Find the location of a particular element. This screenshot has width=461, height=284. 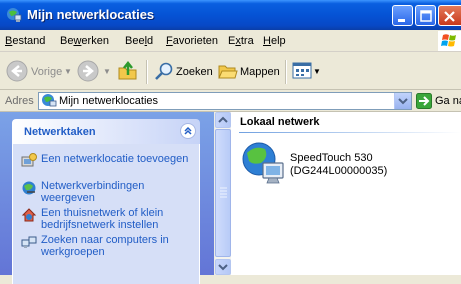

scroll-down-button is located at coordinates (223, 267).